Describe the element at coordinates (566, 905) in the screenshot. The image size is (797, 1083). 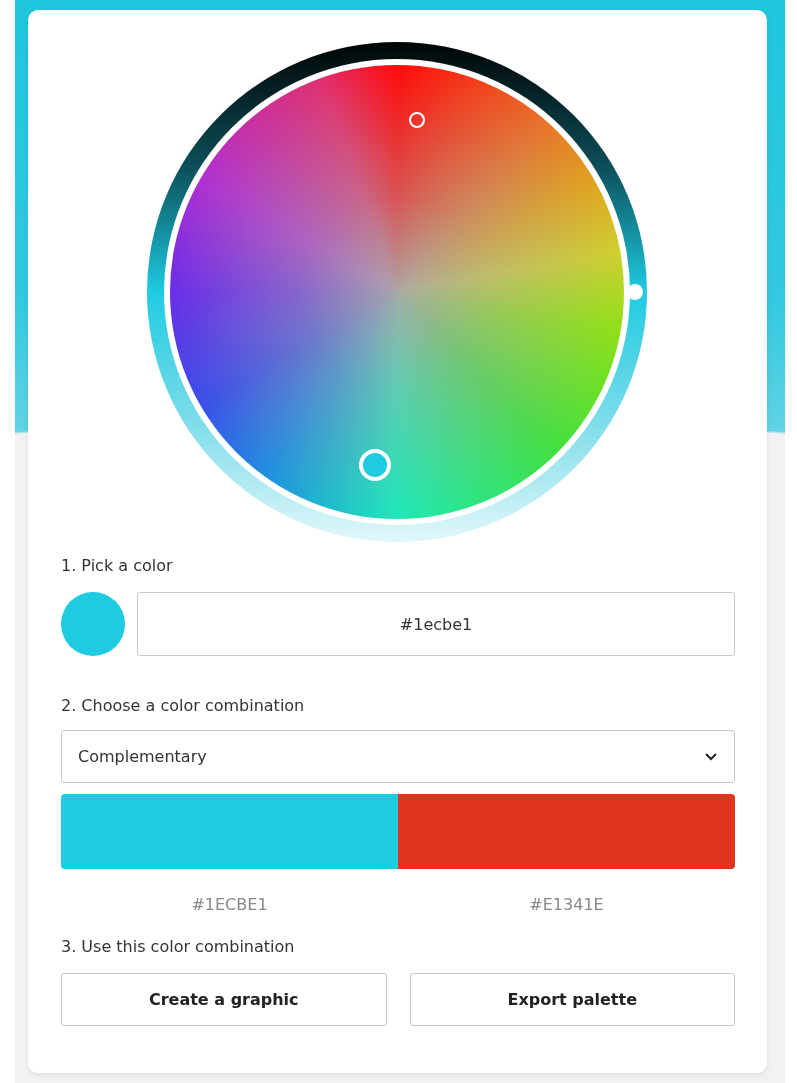
I see `hex-code: #E1341E` at that location.